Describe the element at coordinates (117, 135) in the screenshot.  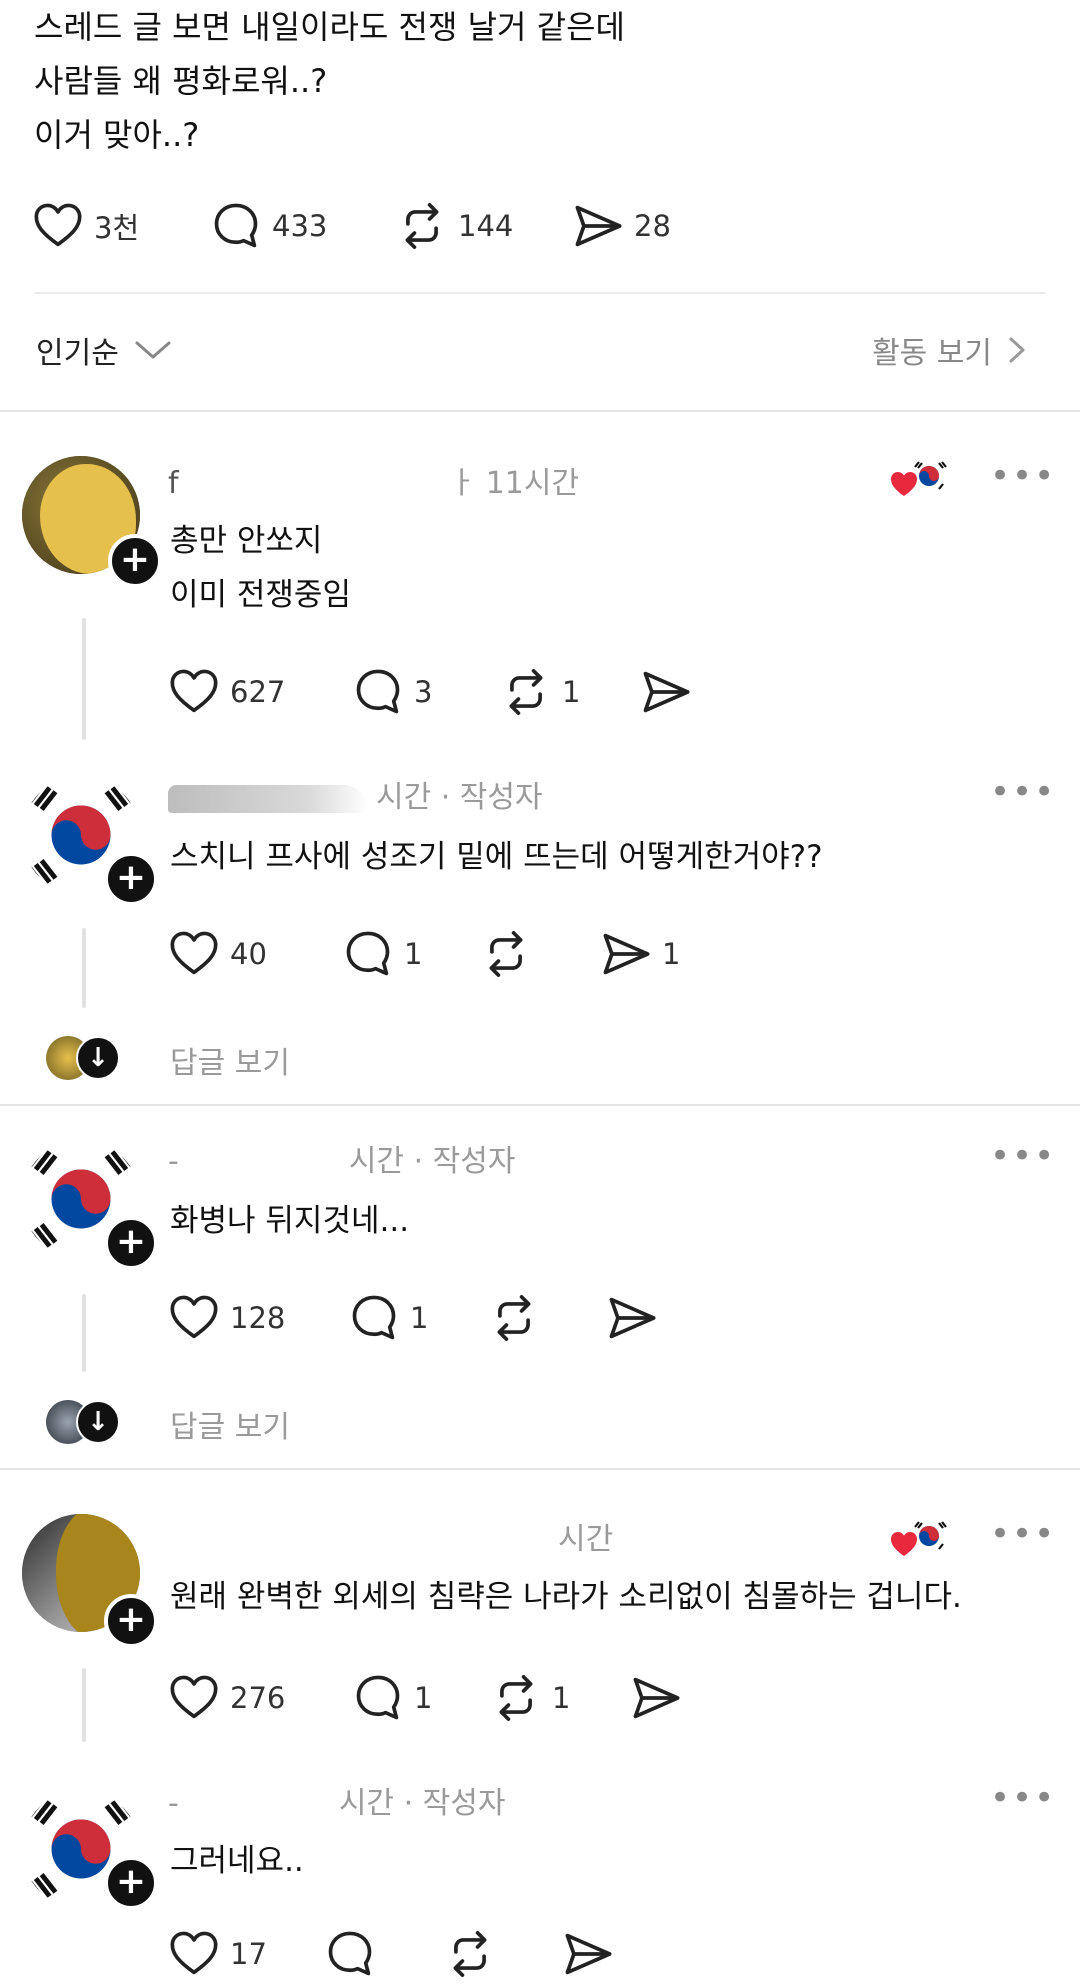
I see `post-line: 이거 맞아..?` at that location.